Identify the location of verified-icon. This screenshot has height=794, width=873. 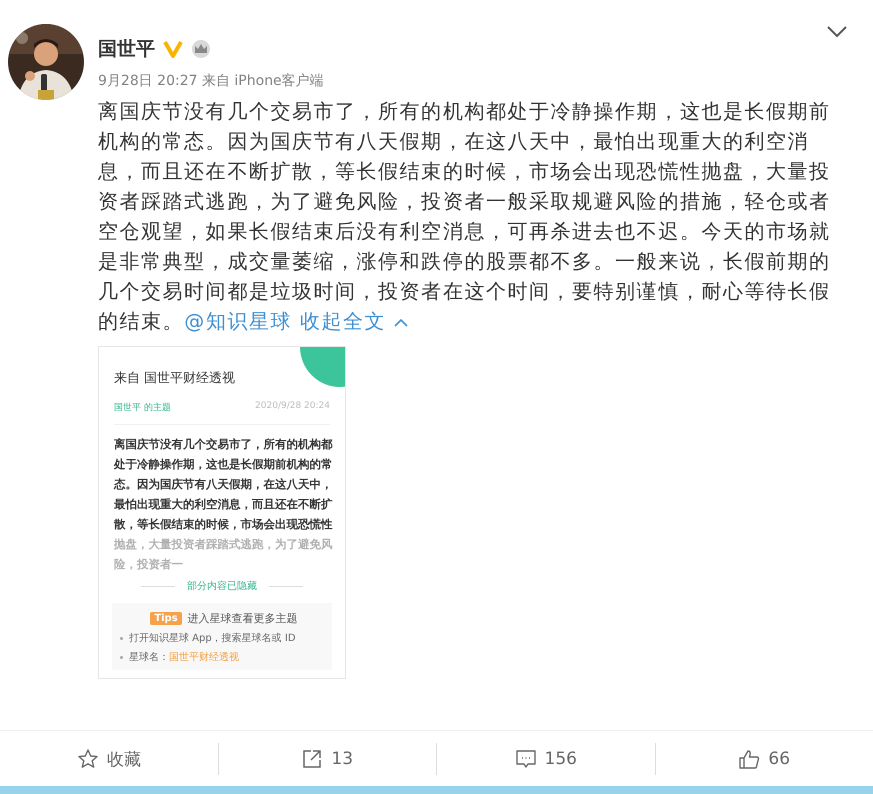
(173, 49).